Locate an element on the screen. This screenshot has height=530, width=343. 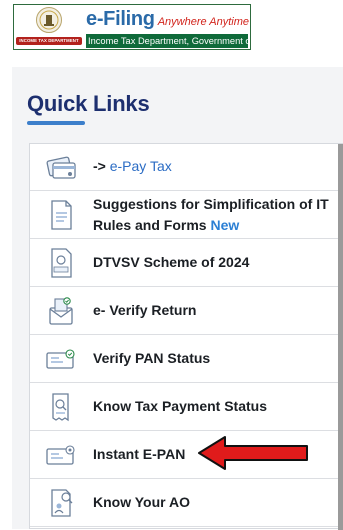
epay-tax-link: e-Pay Tax is located at coordinates (141, 166).